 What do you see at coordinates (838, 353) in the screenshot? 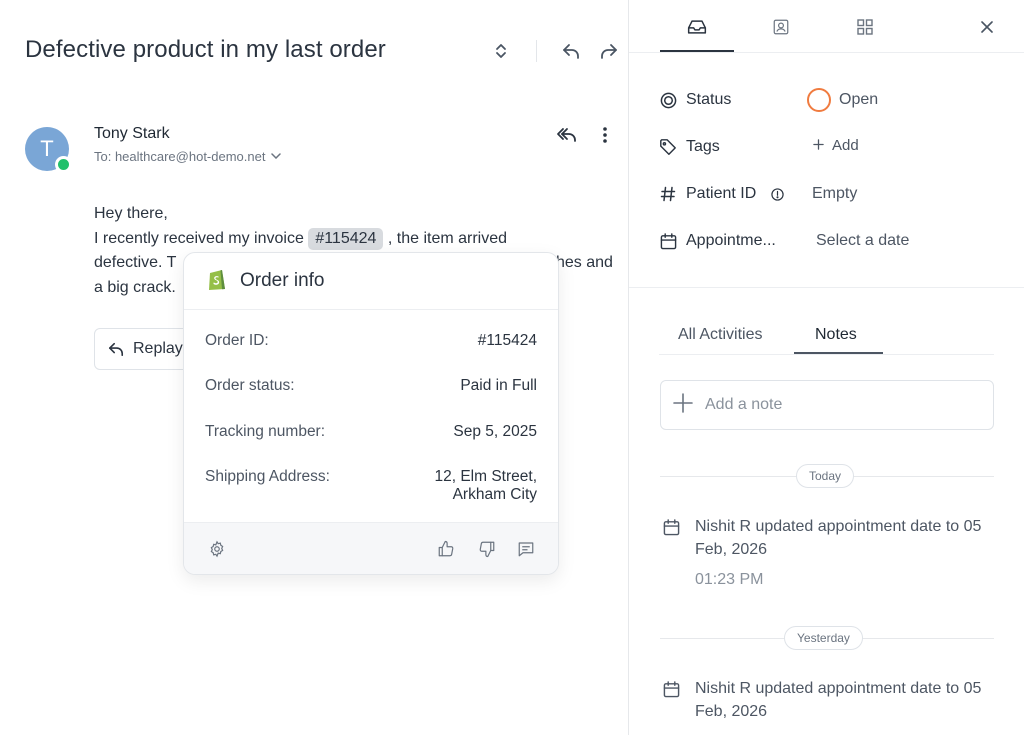
I see `active-activity-tab-indicator` at bounding box center [838, 353].